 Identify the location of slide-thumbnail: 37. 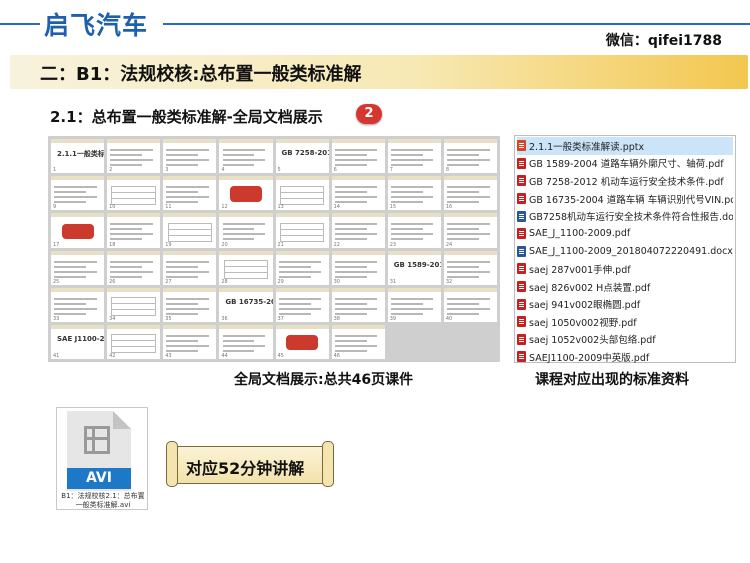
(302, 304).